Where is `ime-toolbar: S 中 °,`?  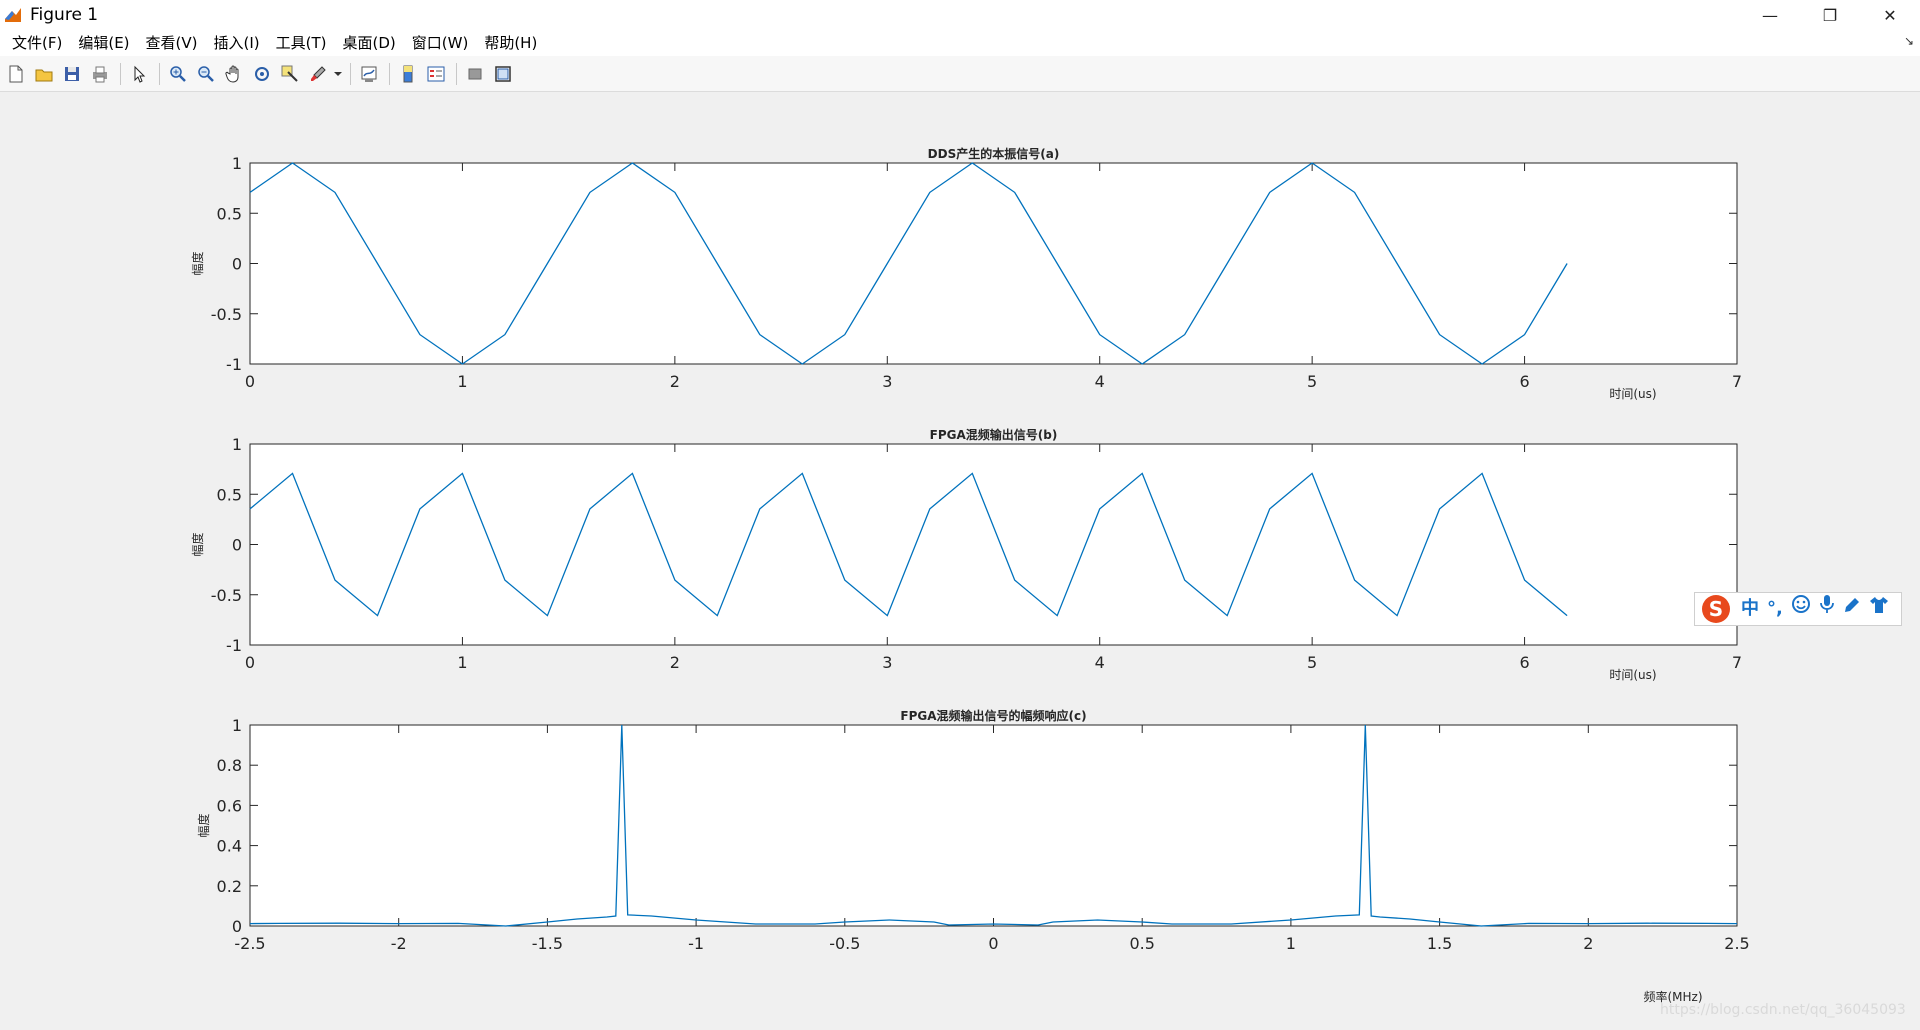
ime-toolbar: S 中 °, is located at coordinates (1798, 609).